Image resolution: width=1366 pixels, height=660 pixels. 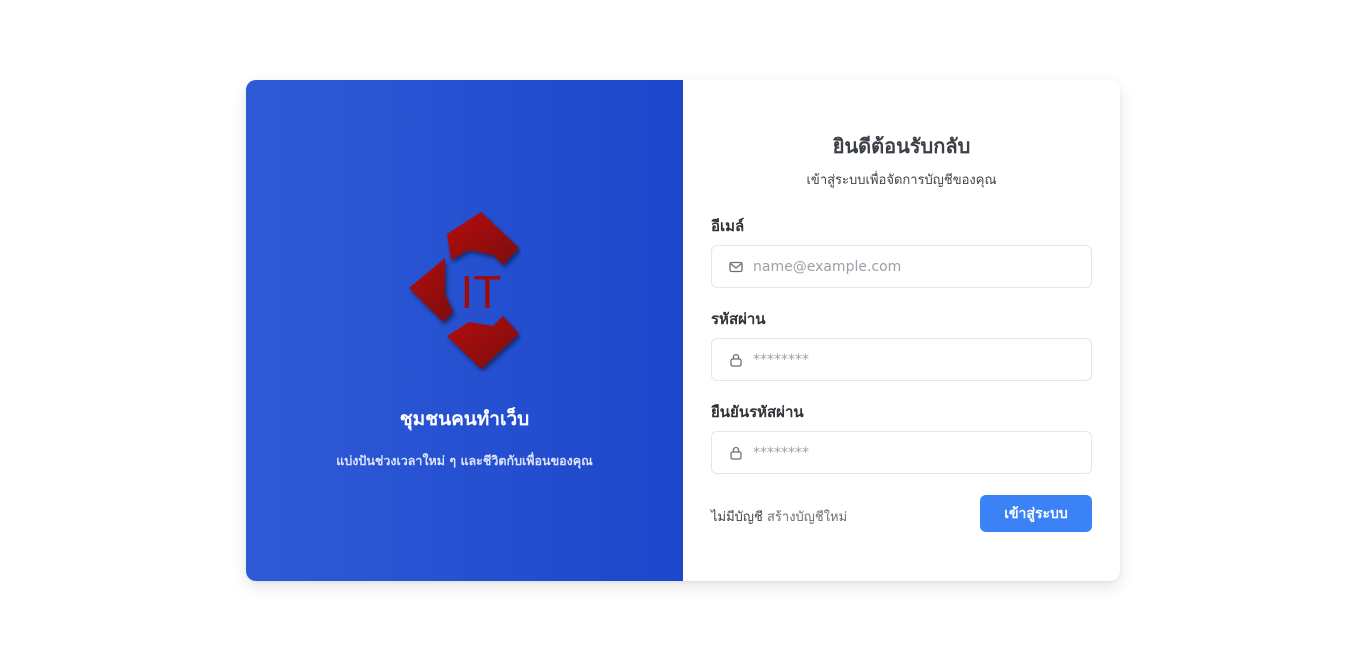 I want to click on confirm-password-field-wrapper, so click(x=901, y=452).